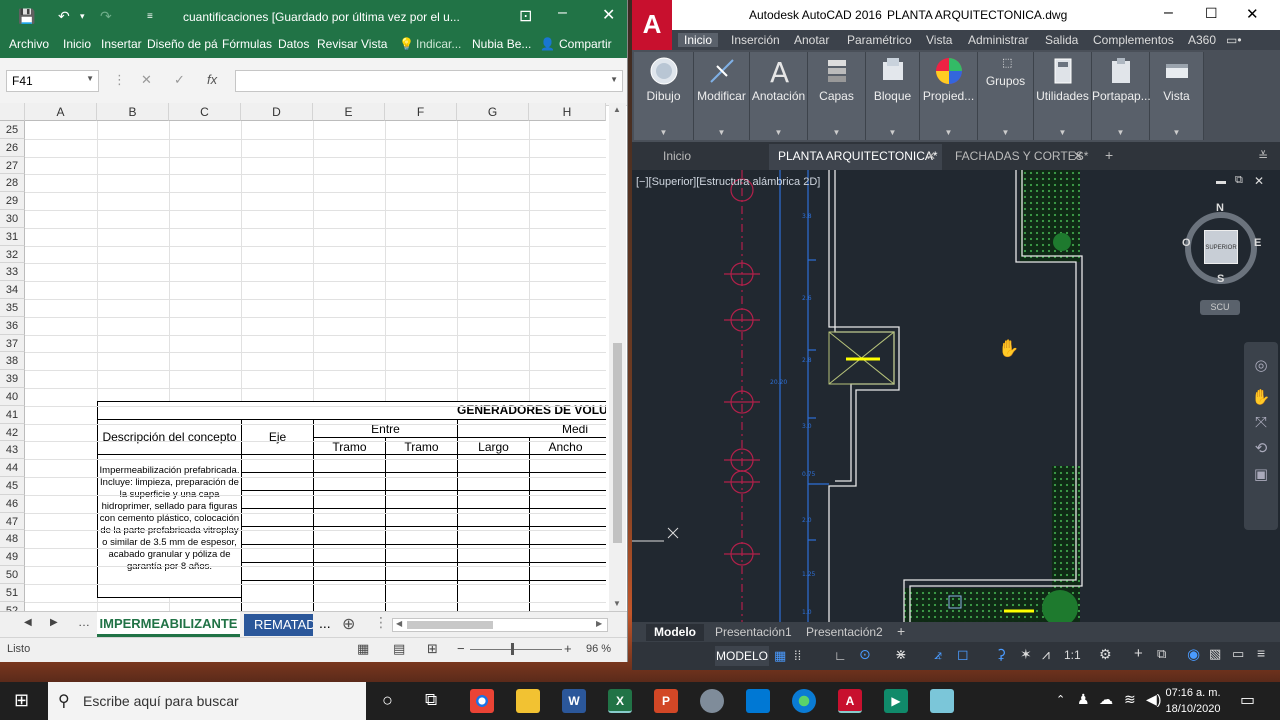  I want to click on redo-icon: ↷, so click(106, 16).